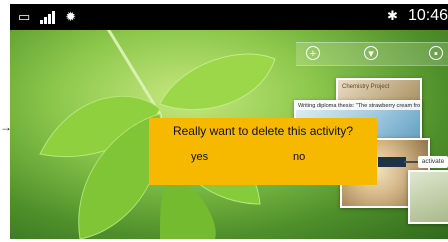 The height and width of the screenshot is (242, 448). Describe the element at coordinates (428, 197) in the screenshot. I see `activity-card-small` at that location.